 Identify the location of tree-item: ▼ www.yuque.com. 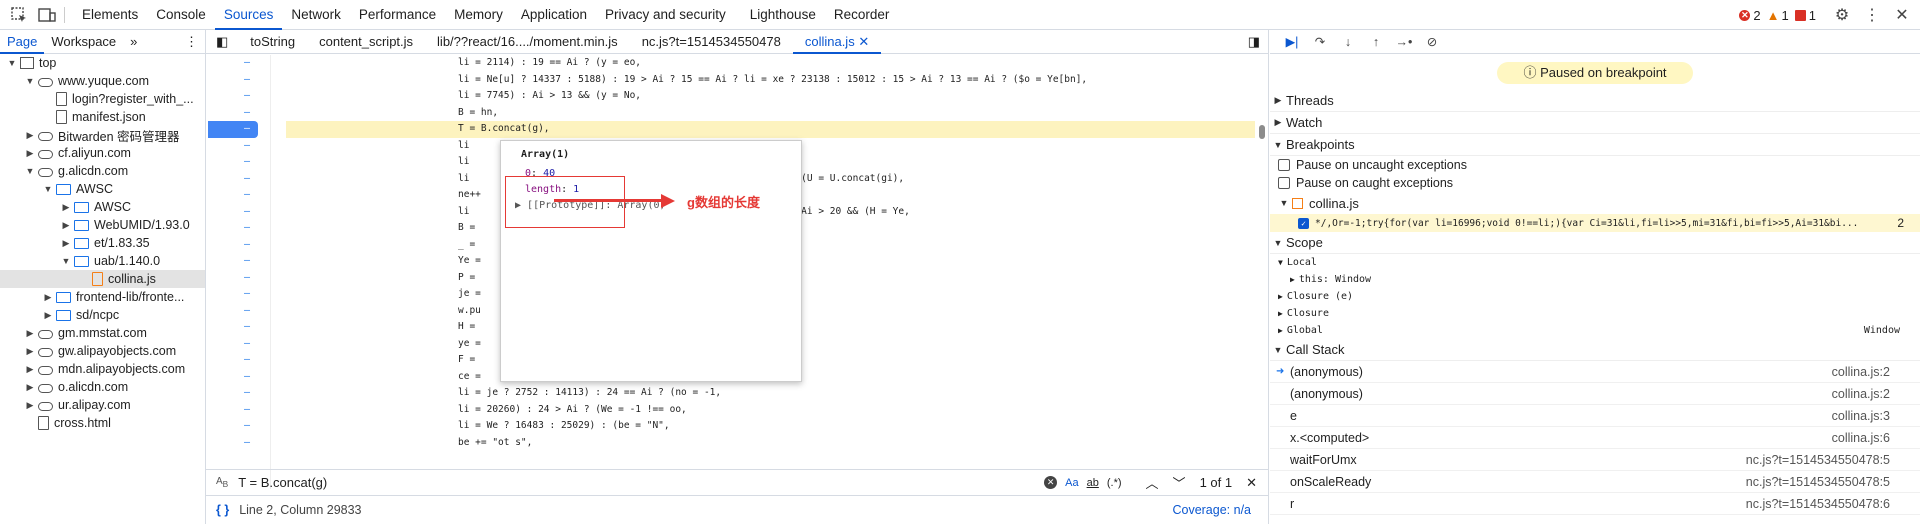
(102, 81).